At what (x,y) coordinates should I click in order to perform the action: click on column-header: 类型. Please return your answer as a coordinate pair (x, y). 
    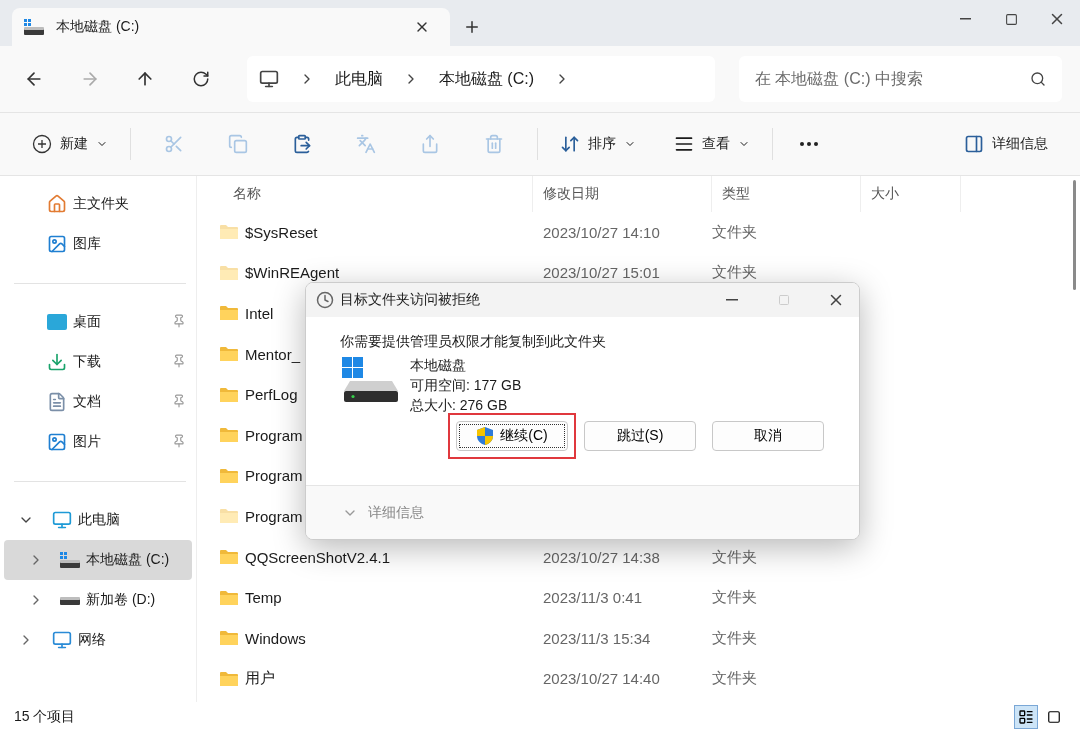
    Looking at the image, I should click on (736, 194).